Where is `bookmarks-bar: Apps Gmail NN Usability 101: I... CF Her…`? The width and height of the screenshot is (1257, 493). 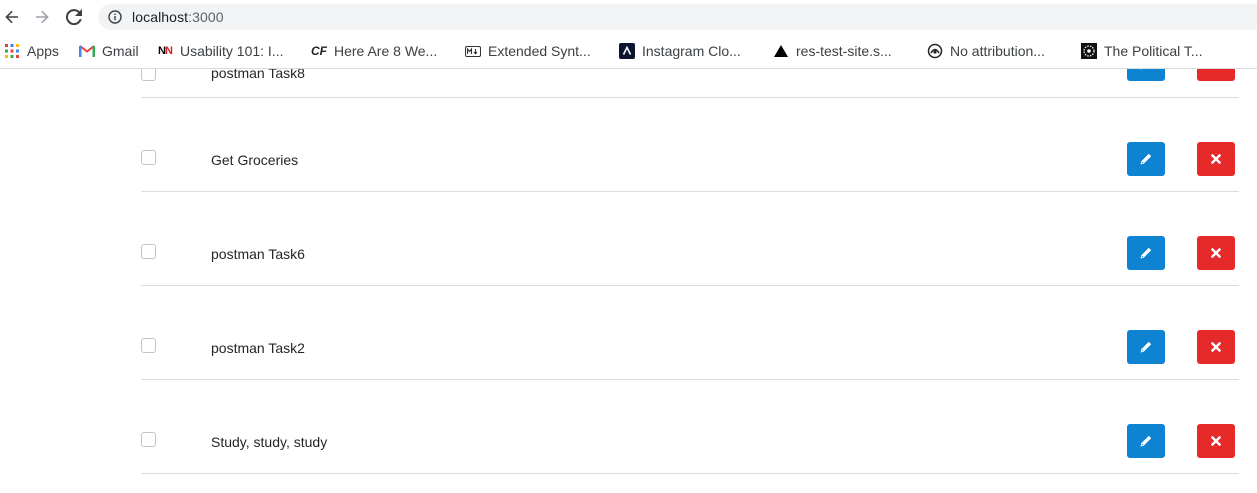
bookmarks-bar: Apps Gmail NN Usability 101: I... CF Her… is located at coordinates (628, 51).